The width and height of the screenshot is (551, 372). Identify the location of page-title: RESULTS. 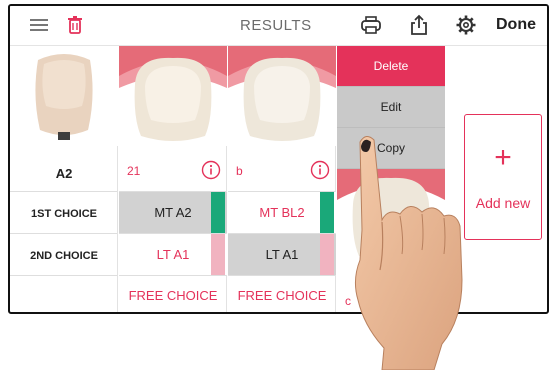
(276, 25).